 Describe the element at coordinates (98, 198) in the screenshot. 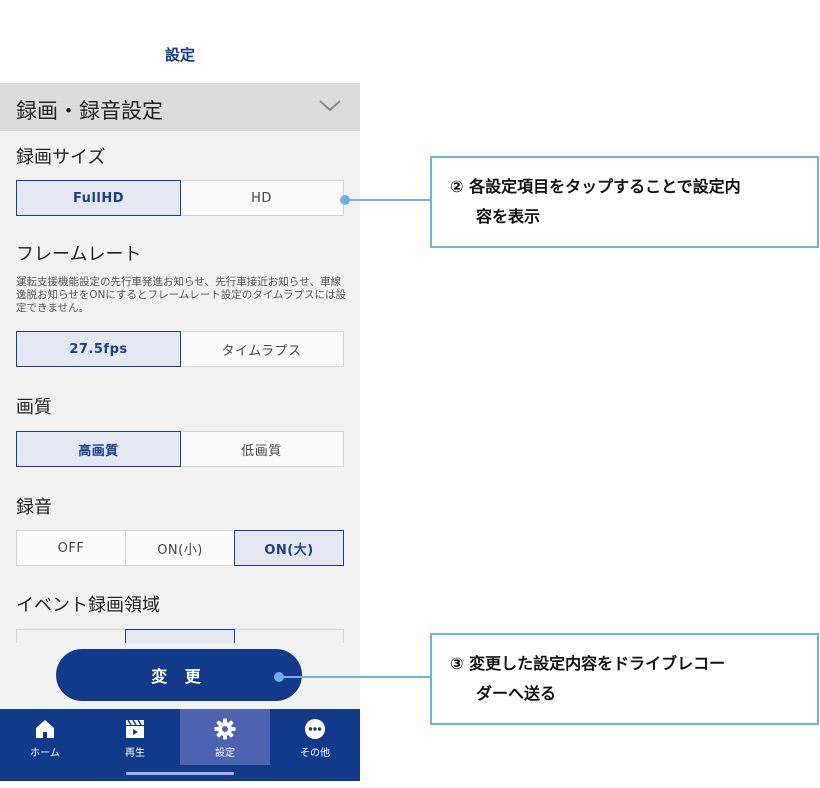

I see `video-size-option-fullhd: FullHD` at that location.